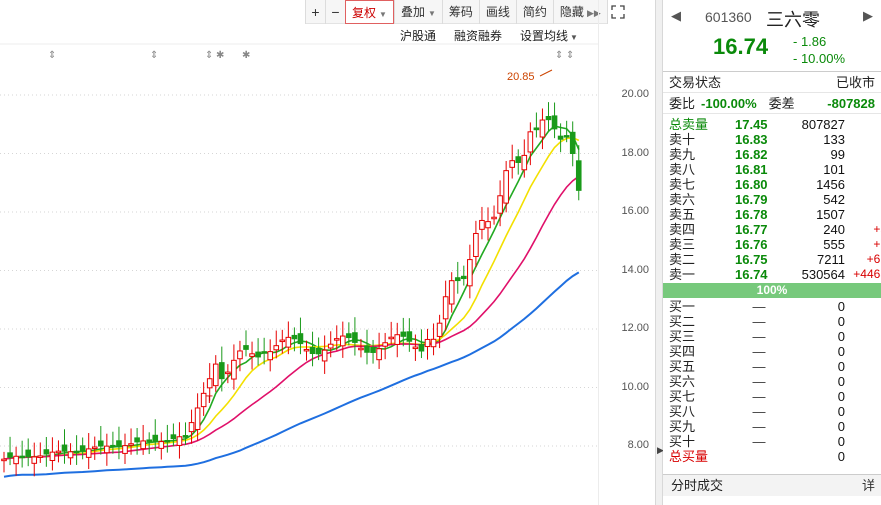 This screenshot has width=881, height=505. What do you see at coordinates (772, 244) in the screenshot?
I see `ask-row: 卖三 16.76 555 +7` at bounding box center [772, 244].